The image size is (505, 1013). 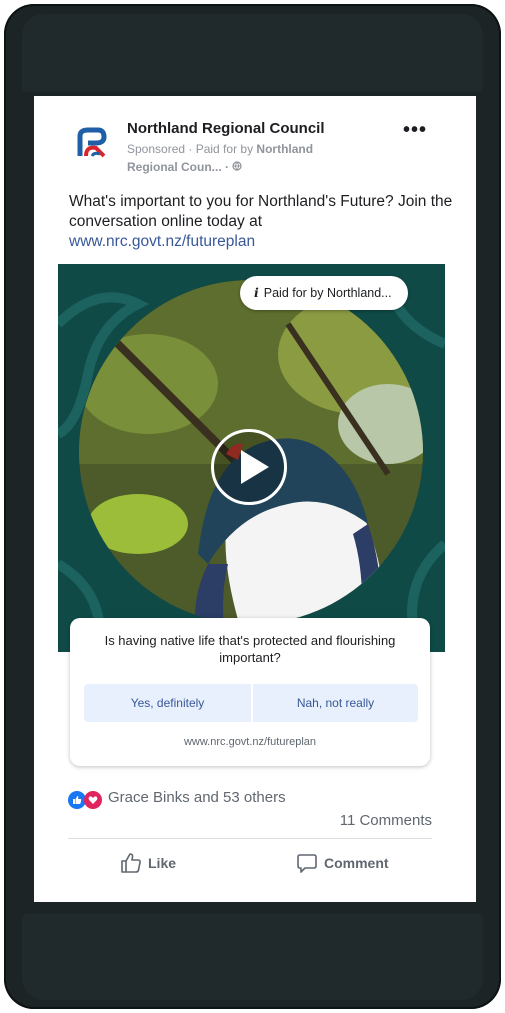 What do you see at coordinates (415, 130) in the screenshot?
I see `more-options-icon: •••` at bounding box center [415, 130].